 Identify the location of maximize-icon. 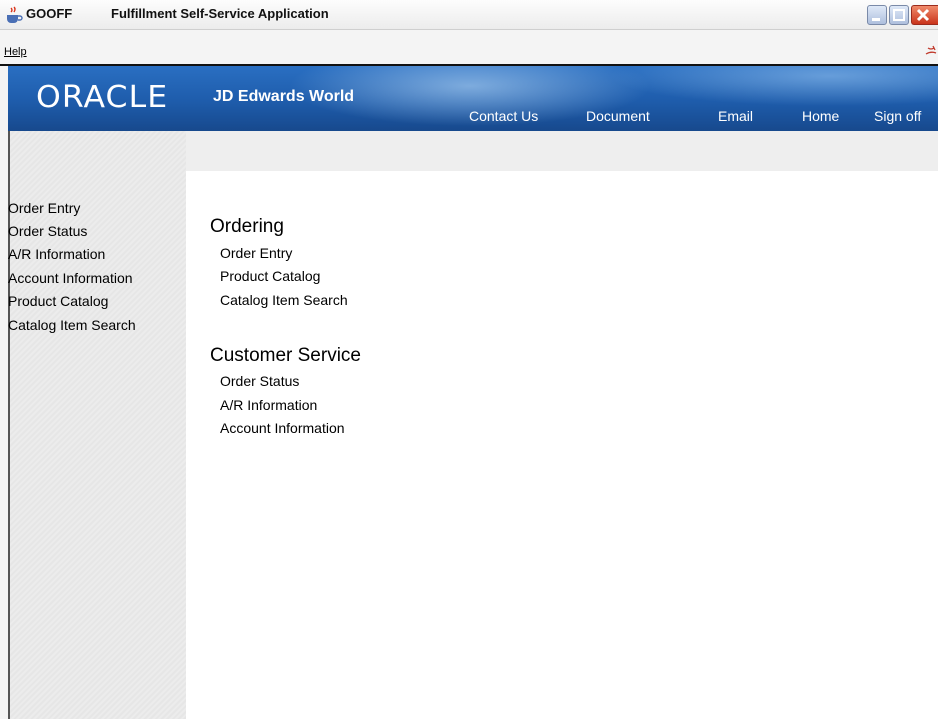
(899, 15).